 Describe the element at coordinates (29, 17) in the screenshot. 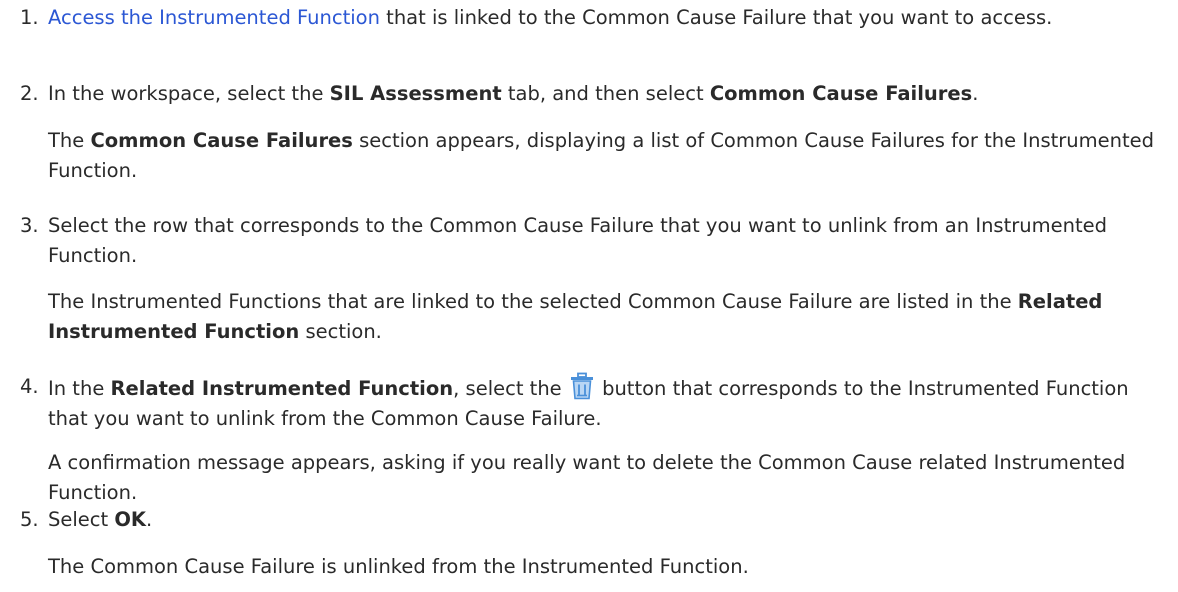

I see `step-number: 1.` at that location.